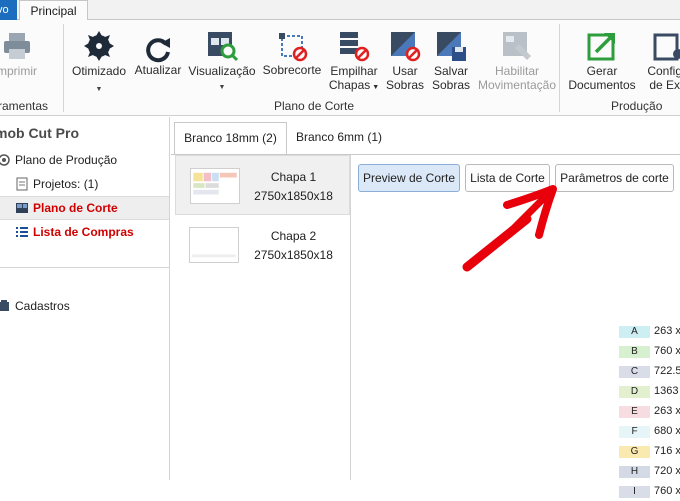  Describe the element at coordinates (222, 71) in the screenshot. I see `visualizacao-label: Visualização` at that location.